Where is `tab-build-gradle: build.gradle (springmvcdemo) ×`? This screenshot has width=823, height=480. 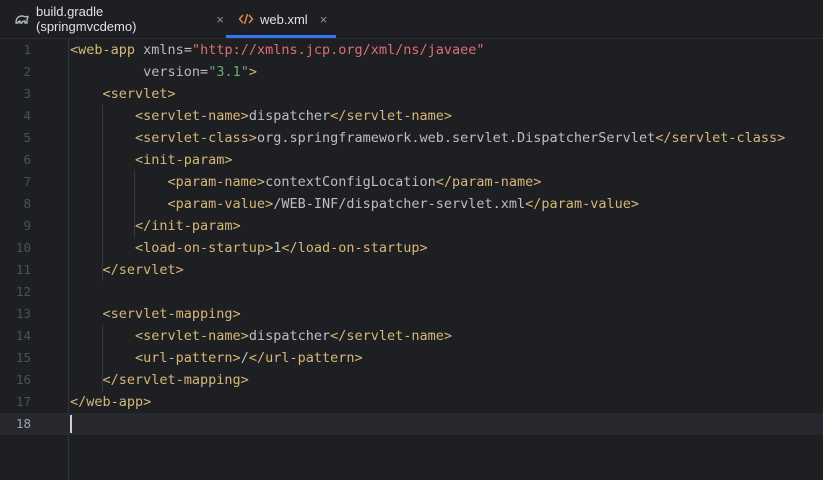 tab-build-gradle: build.gradle (springmvcdemo) × is located at coordinates (112, 19).